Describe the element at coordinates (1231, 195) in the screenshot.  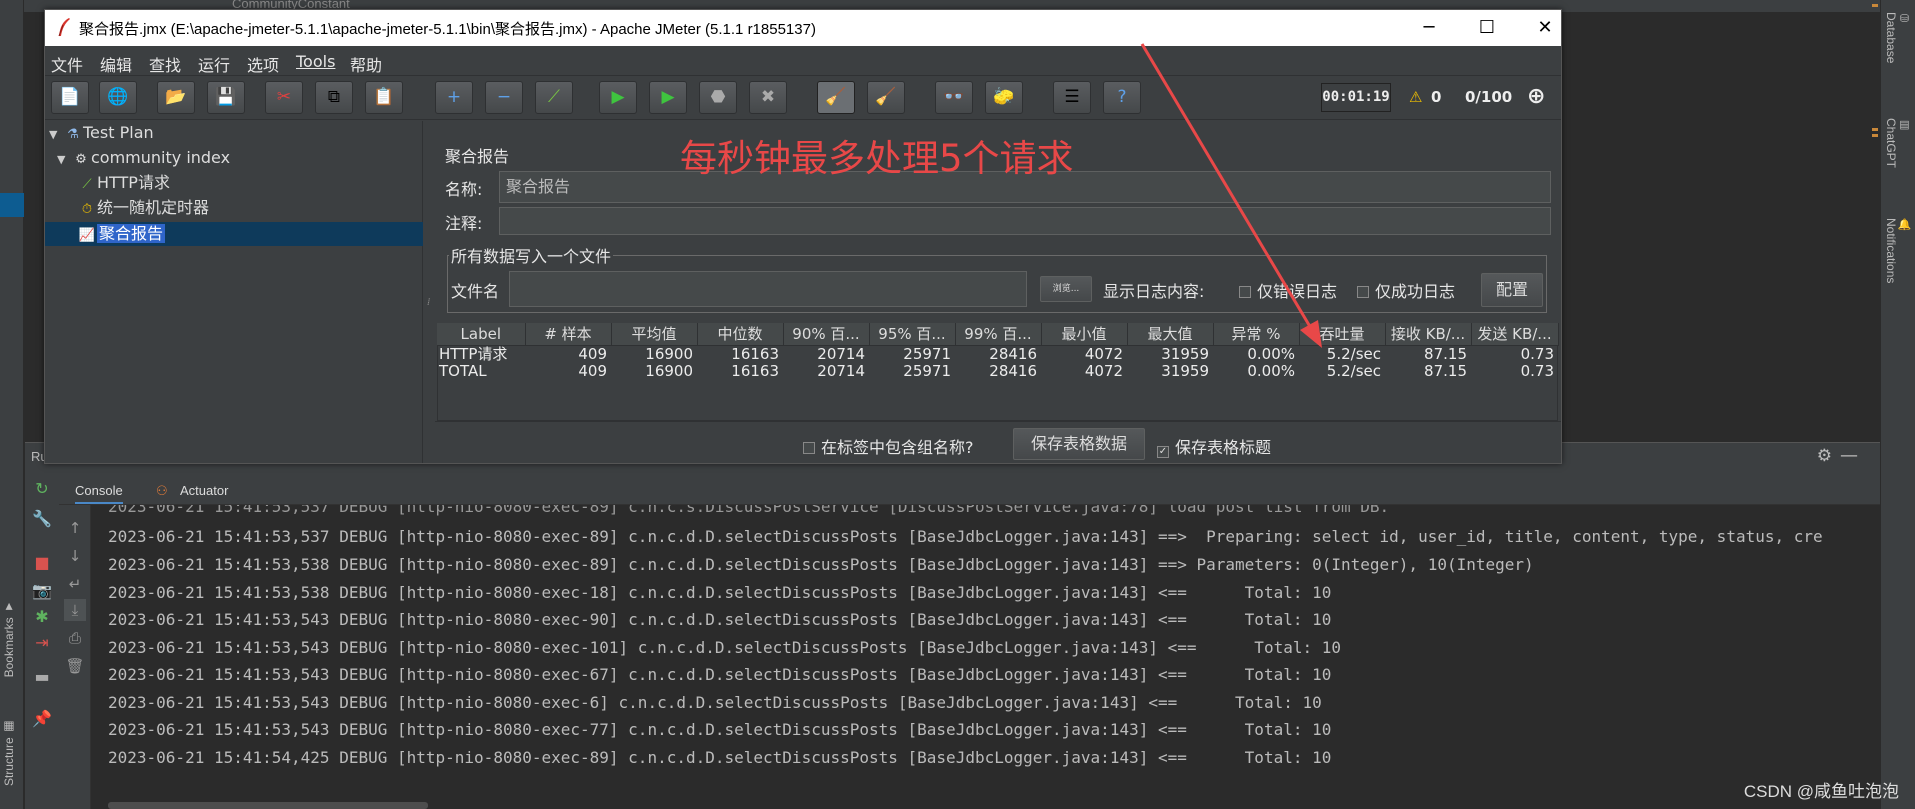
I see `annotation-arrow-icon` at that location.